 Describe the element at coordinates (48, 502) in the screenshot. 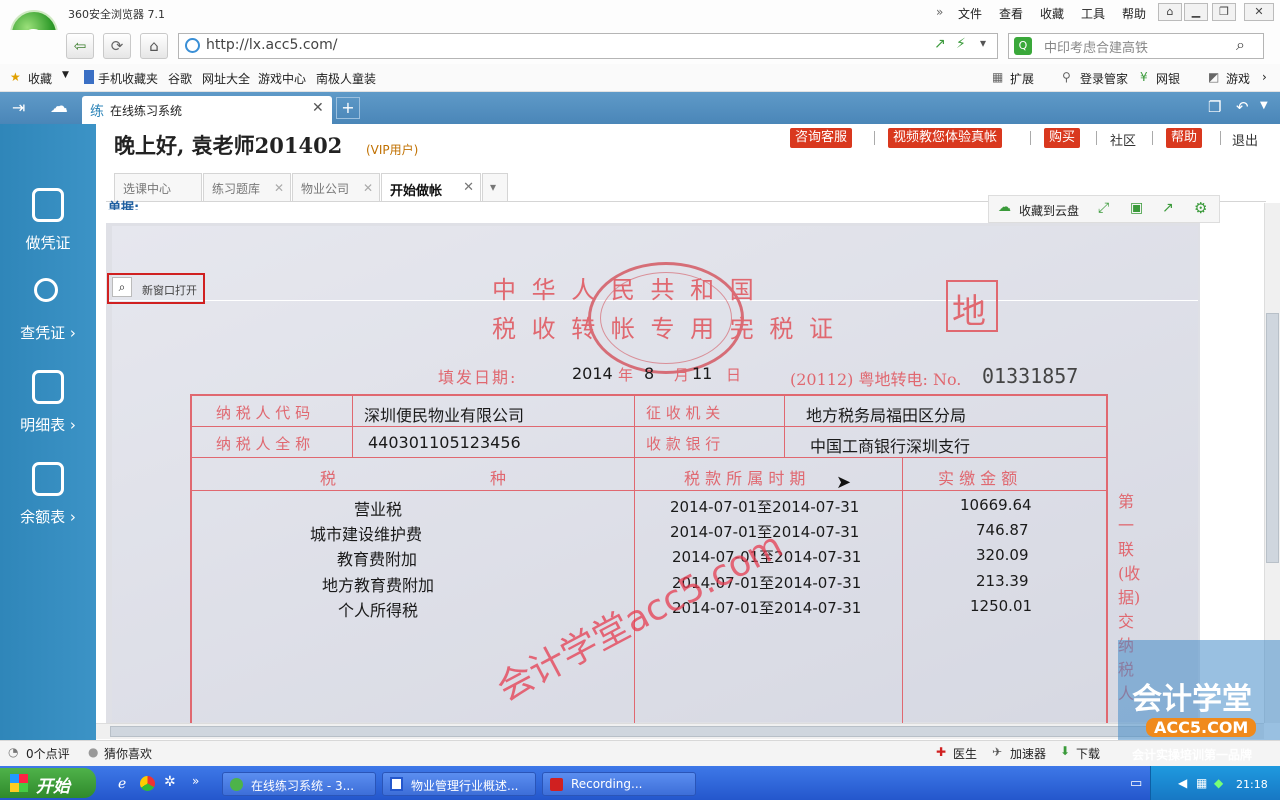

I see `sidebar-item-balance: 余额表 ›` at that location.